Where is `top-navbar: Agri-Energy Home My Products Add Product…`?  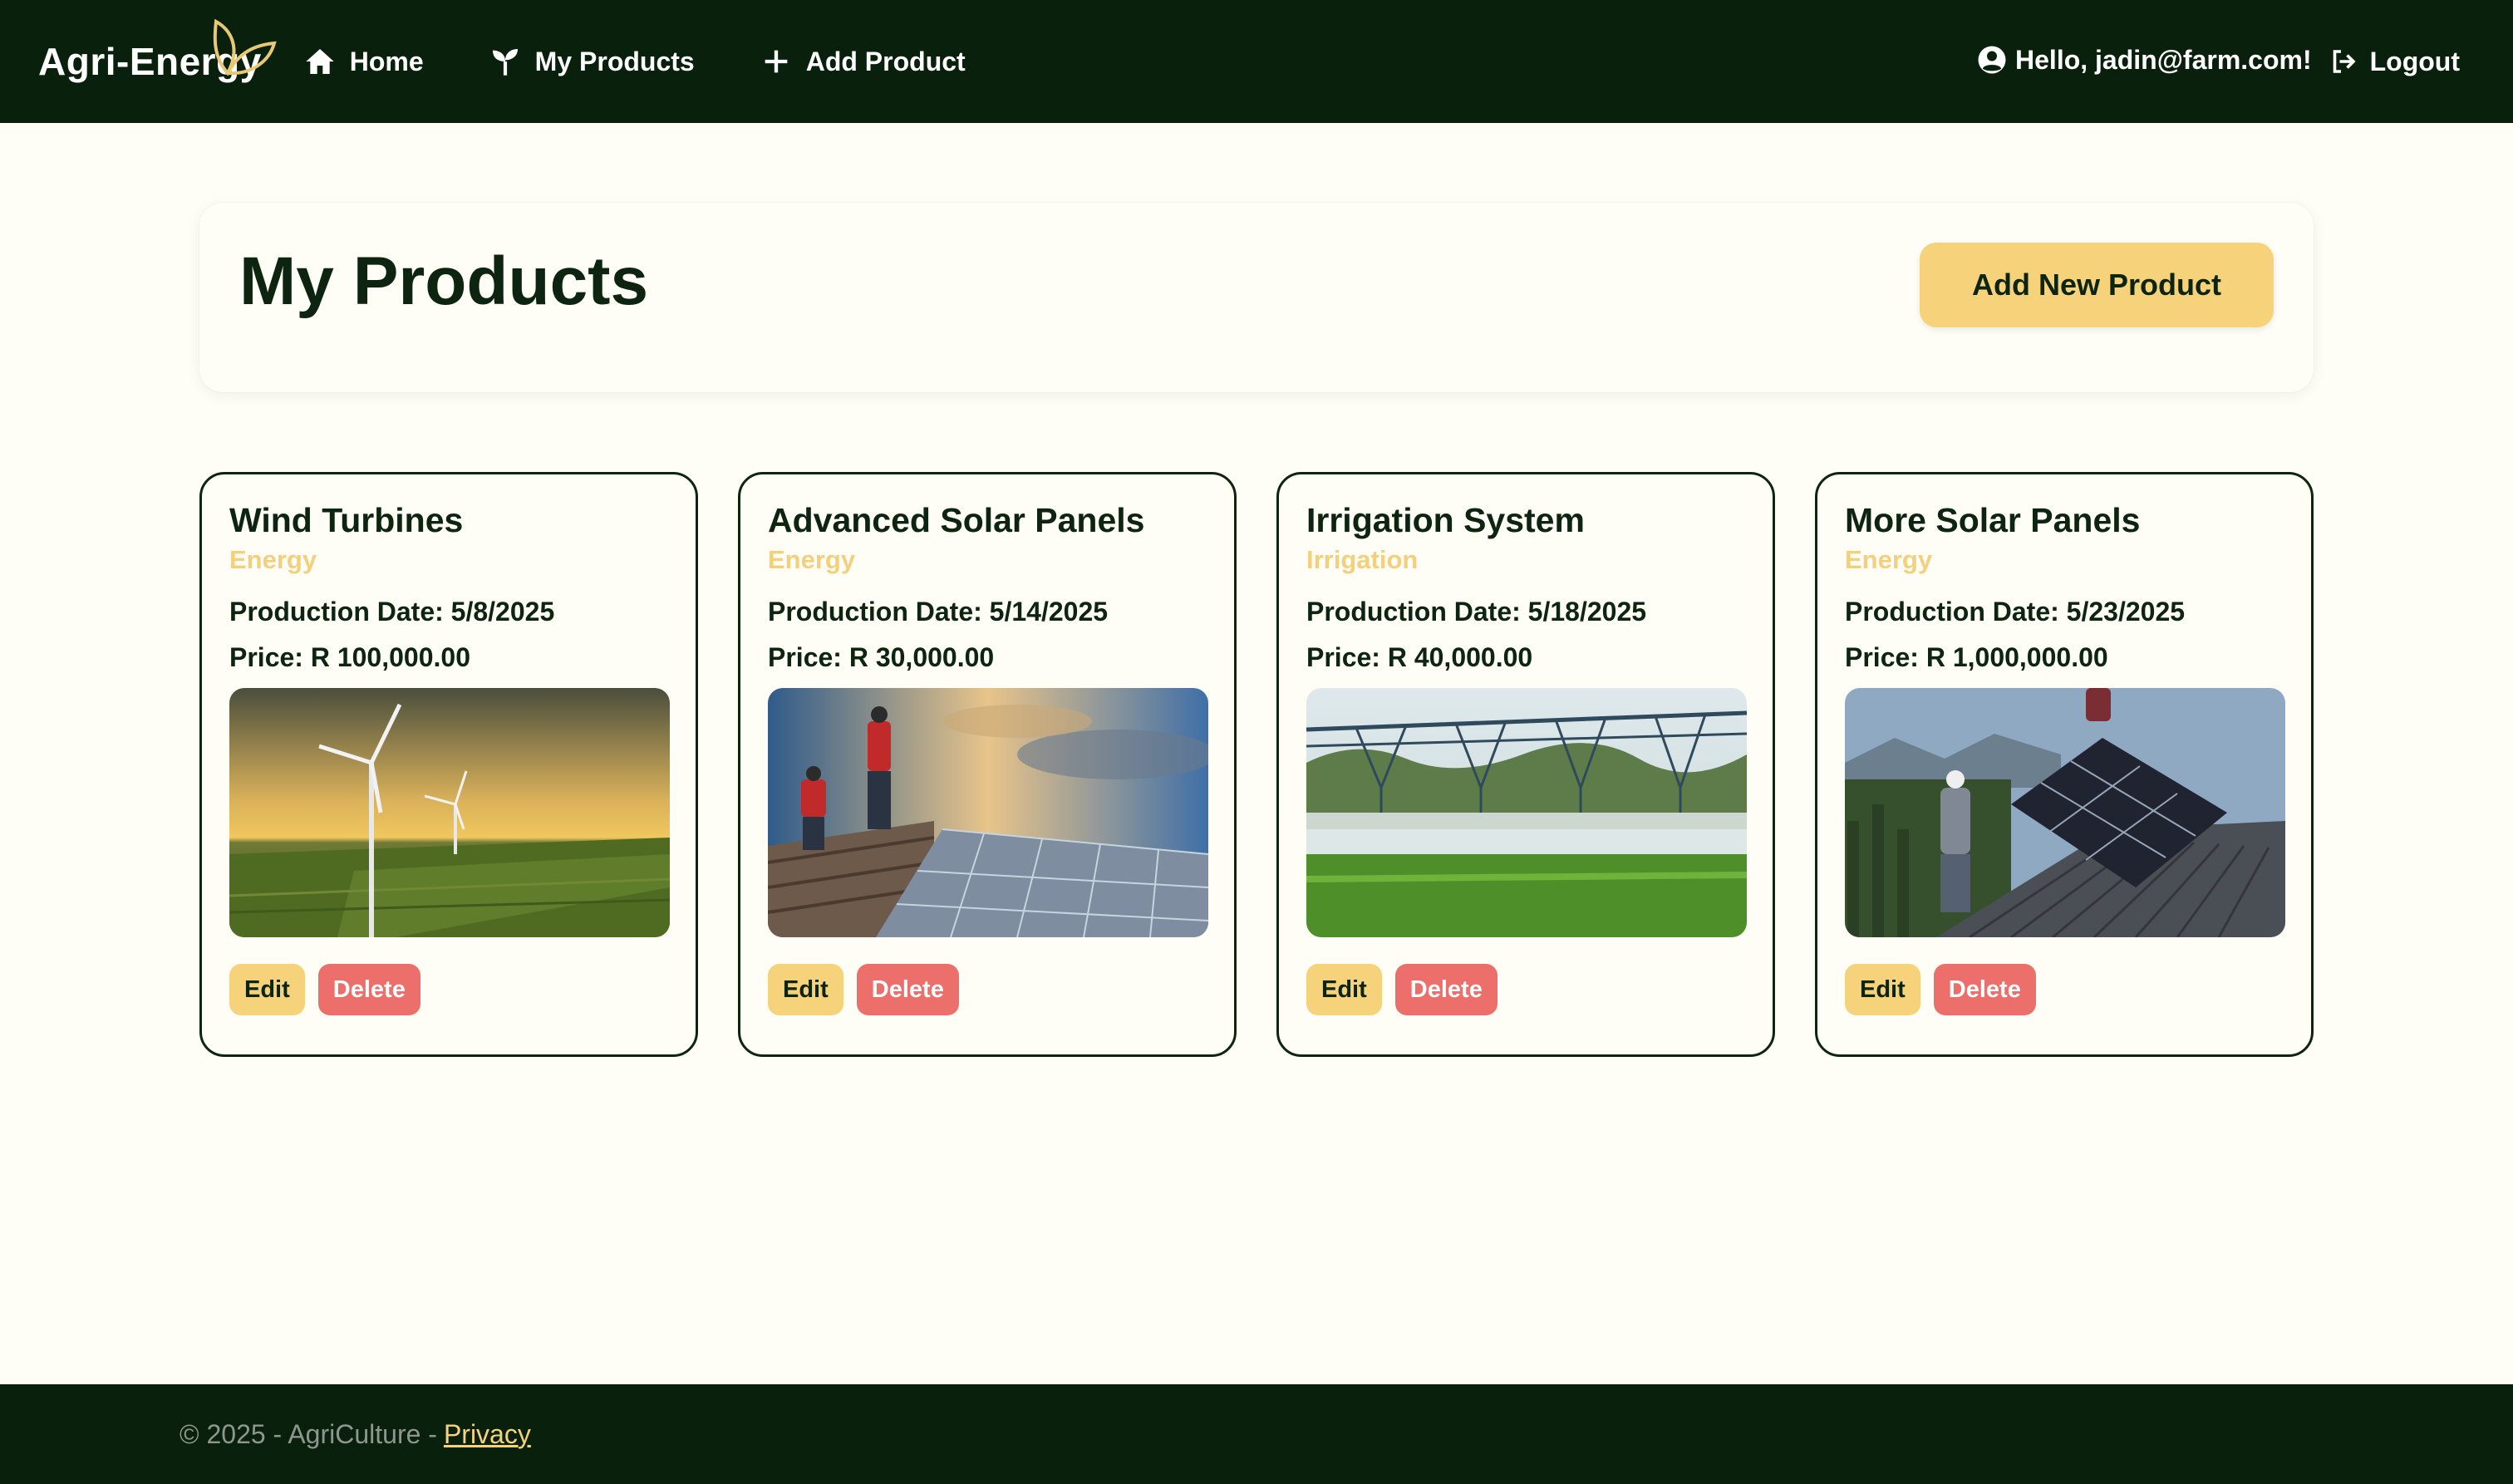
top-navbar: Agri-Energy Home My Products Add Product… is located at coordinates (1256, 61).